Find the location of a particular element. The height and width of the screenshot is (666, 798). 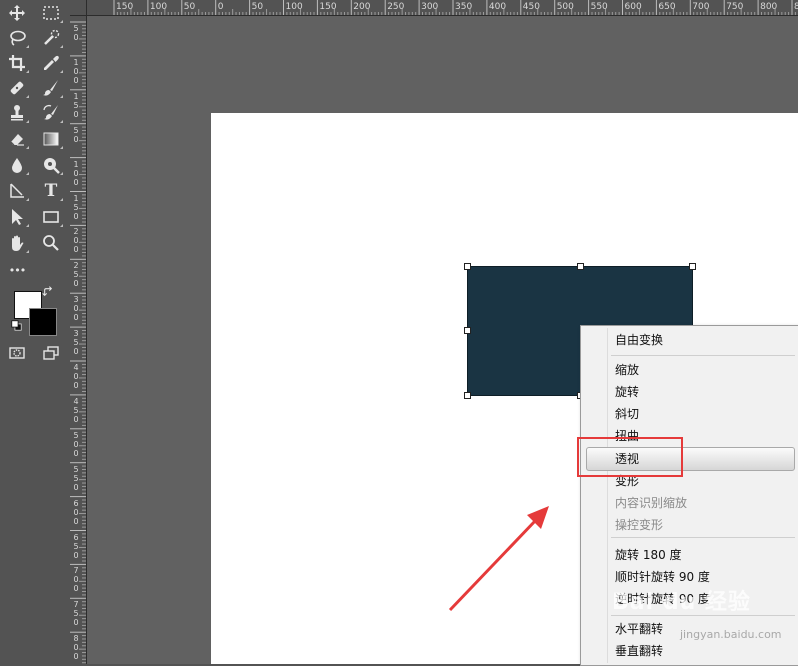

ruler-label: 200 is located at coordinates (362, 7).